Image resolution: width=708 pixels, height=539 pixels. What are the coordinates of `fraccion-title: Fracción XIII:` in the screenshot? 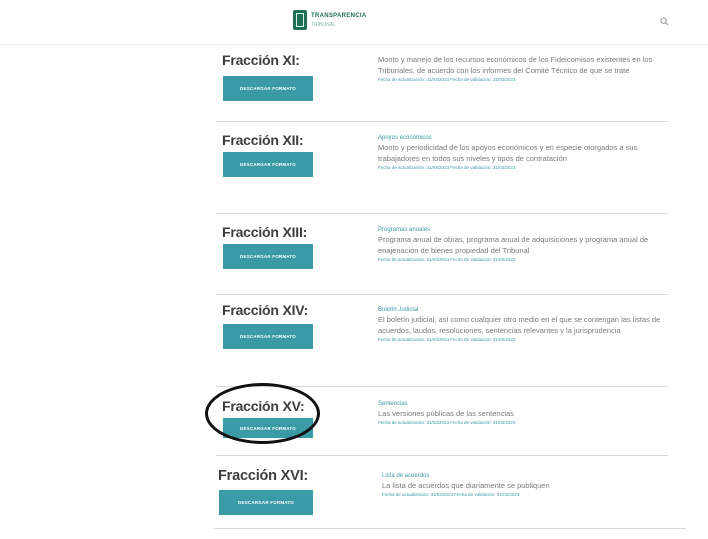 It's located at (265, 232).